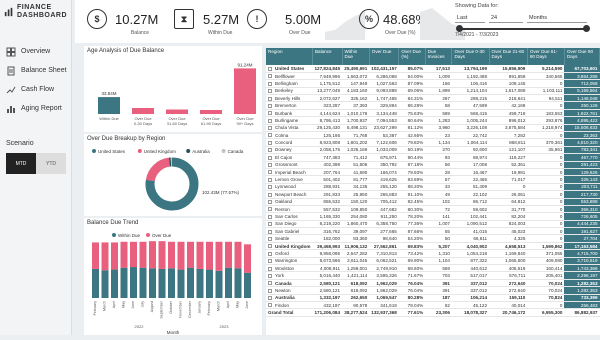 Image resolution: width=600 pixels, height=340 pixels. I want to click on nav-item-cash-flow: Cash Flow, so click(35, 89).